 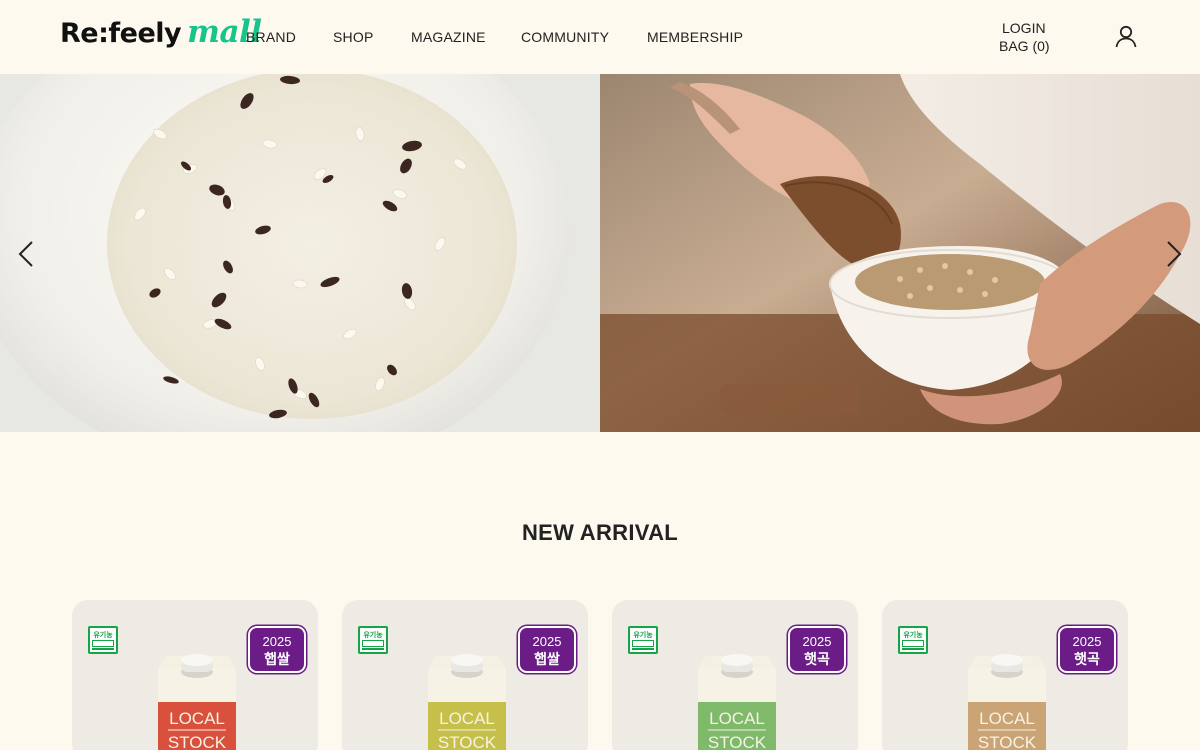 I want to click on section-title: NEW ARRIVAL, so click(x=600, y=532).